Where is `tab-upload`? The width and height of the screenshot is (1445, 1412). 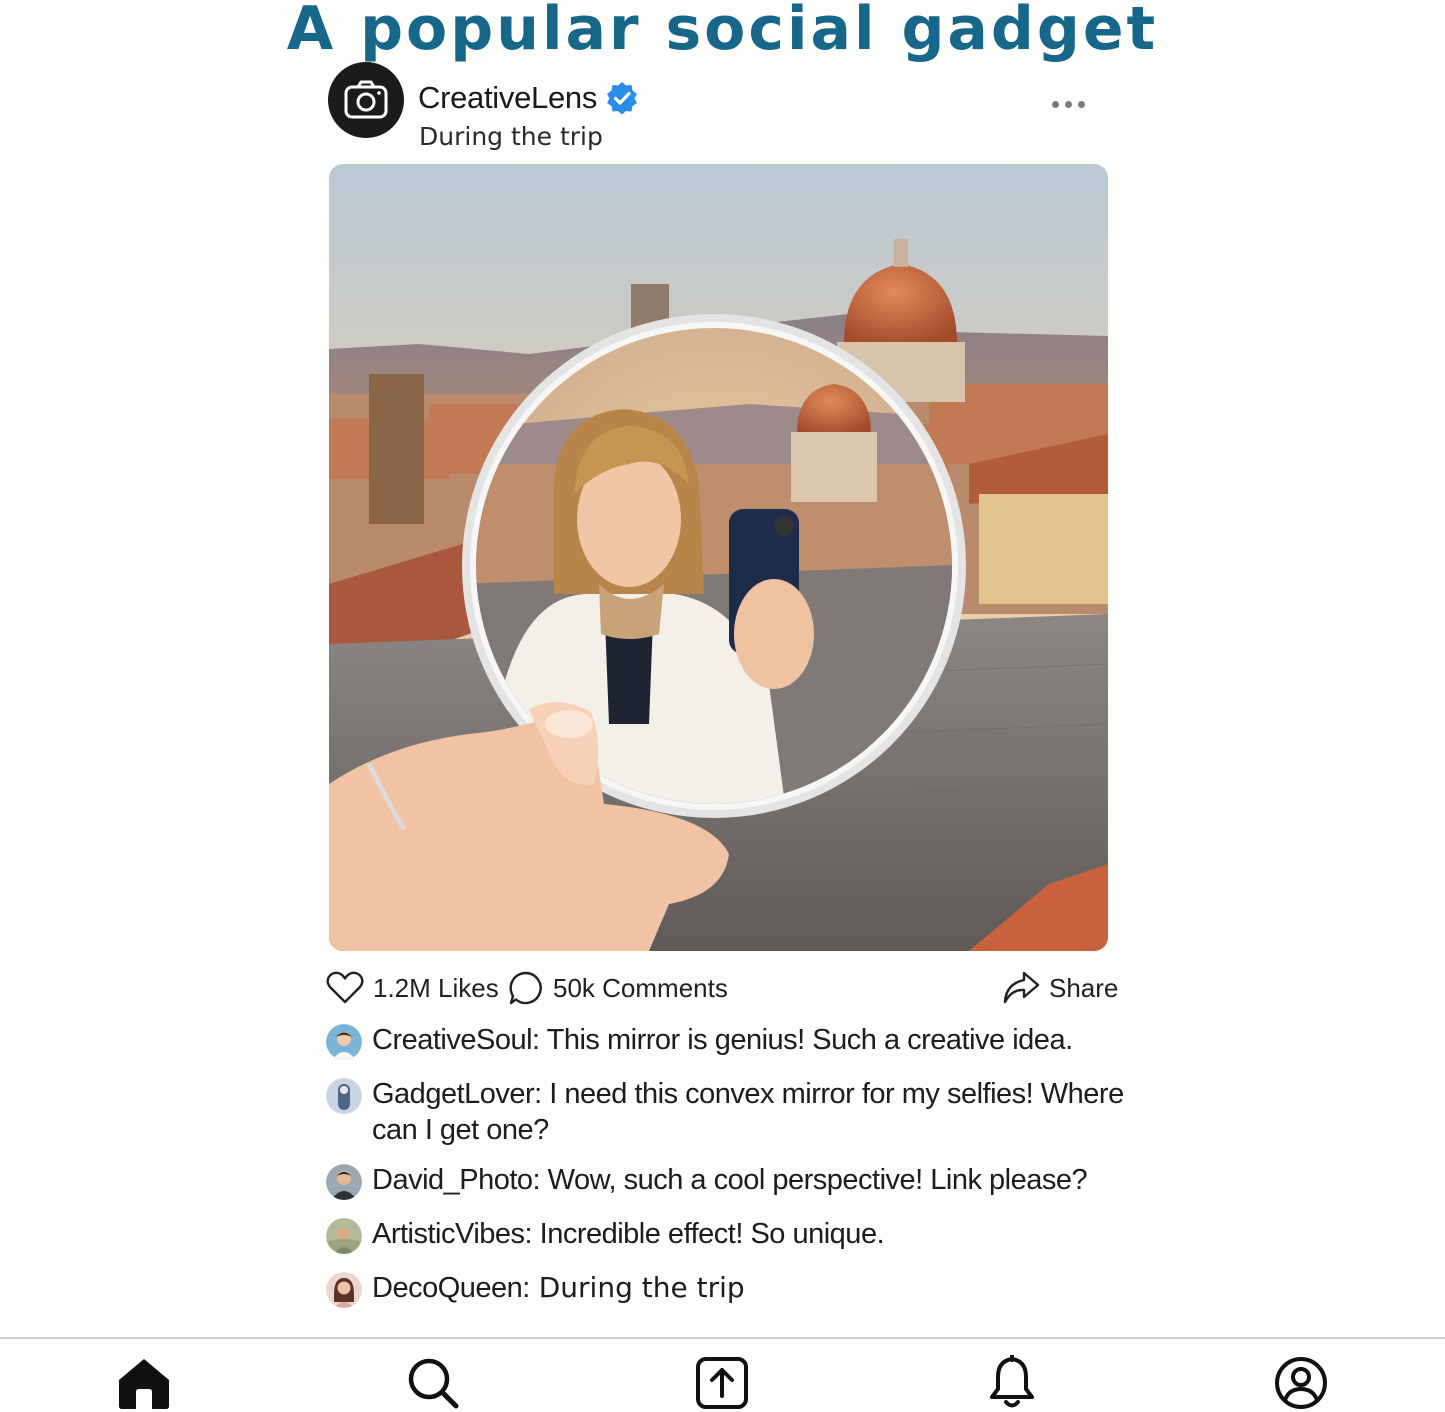 tab-upload is located at coordinates (722, 1382).